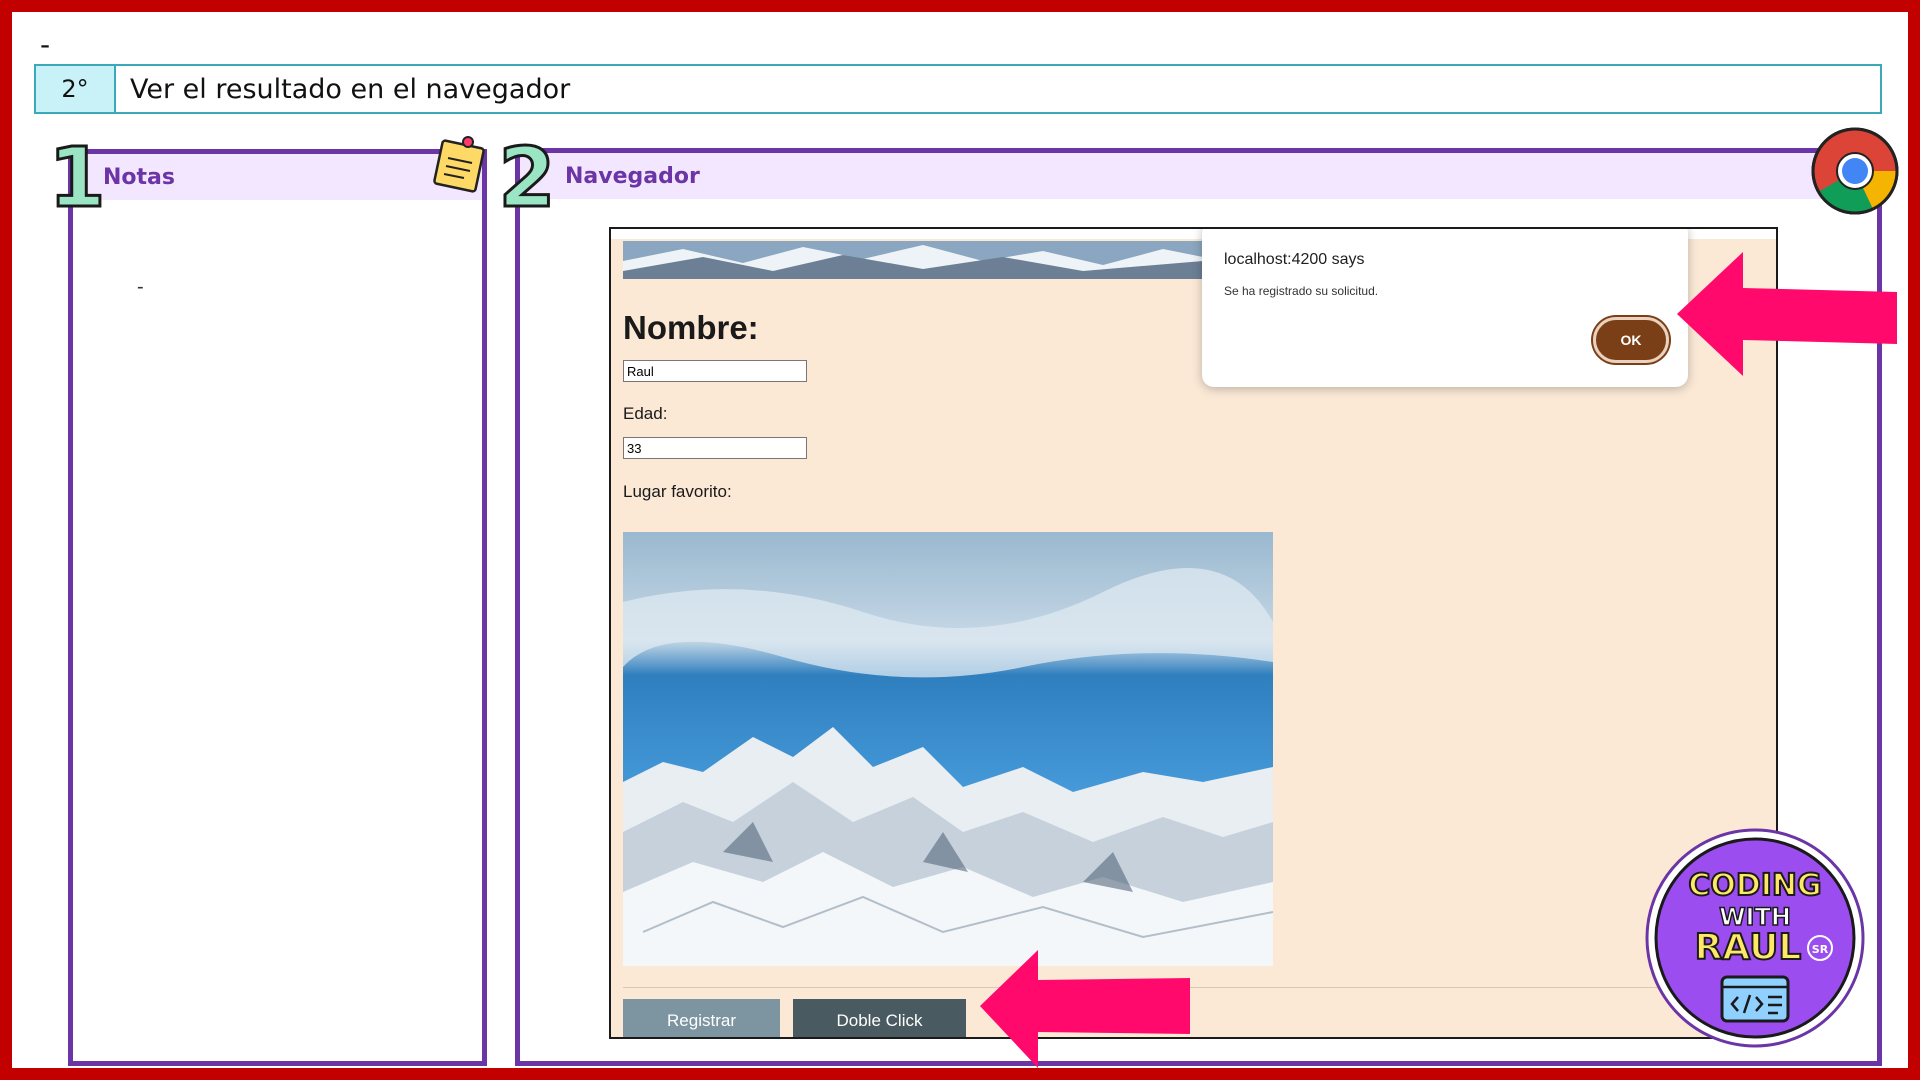  Describe the element at coordinates (1754, 885) in the screenshot. I see `logo-line1: CODING` at that location.